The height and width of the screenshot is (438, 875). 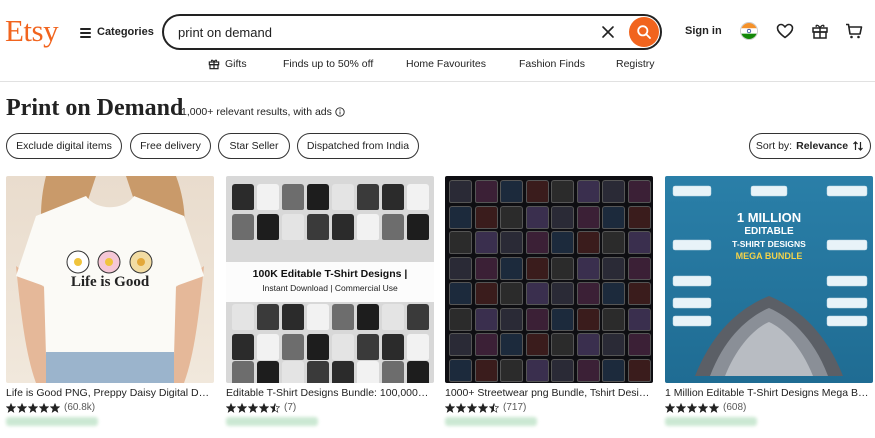 What do you see at coordinates (328, 64) in the screenshot?
I see `subnav-deals: Finds up to 50% off` at bounding box center [328, 64].